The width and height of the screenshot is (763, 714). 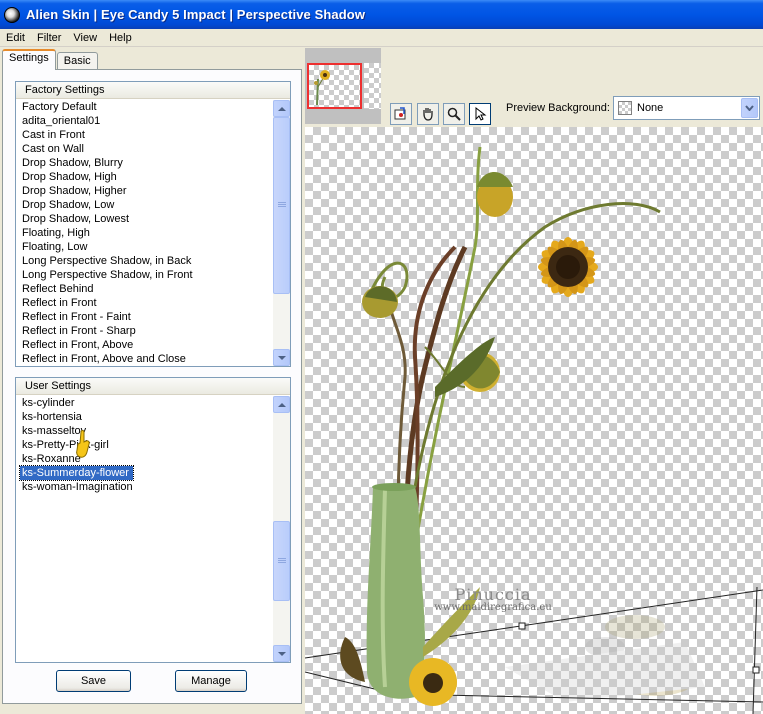 I want to click on factory-setting-item: Reflect in Front - Faint, so click(x=144, y=317).